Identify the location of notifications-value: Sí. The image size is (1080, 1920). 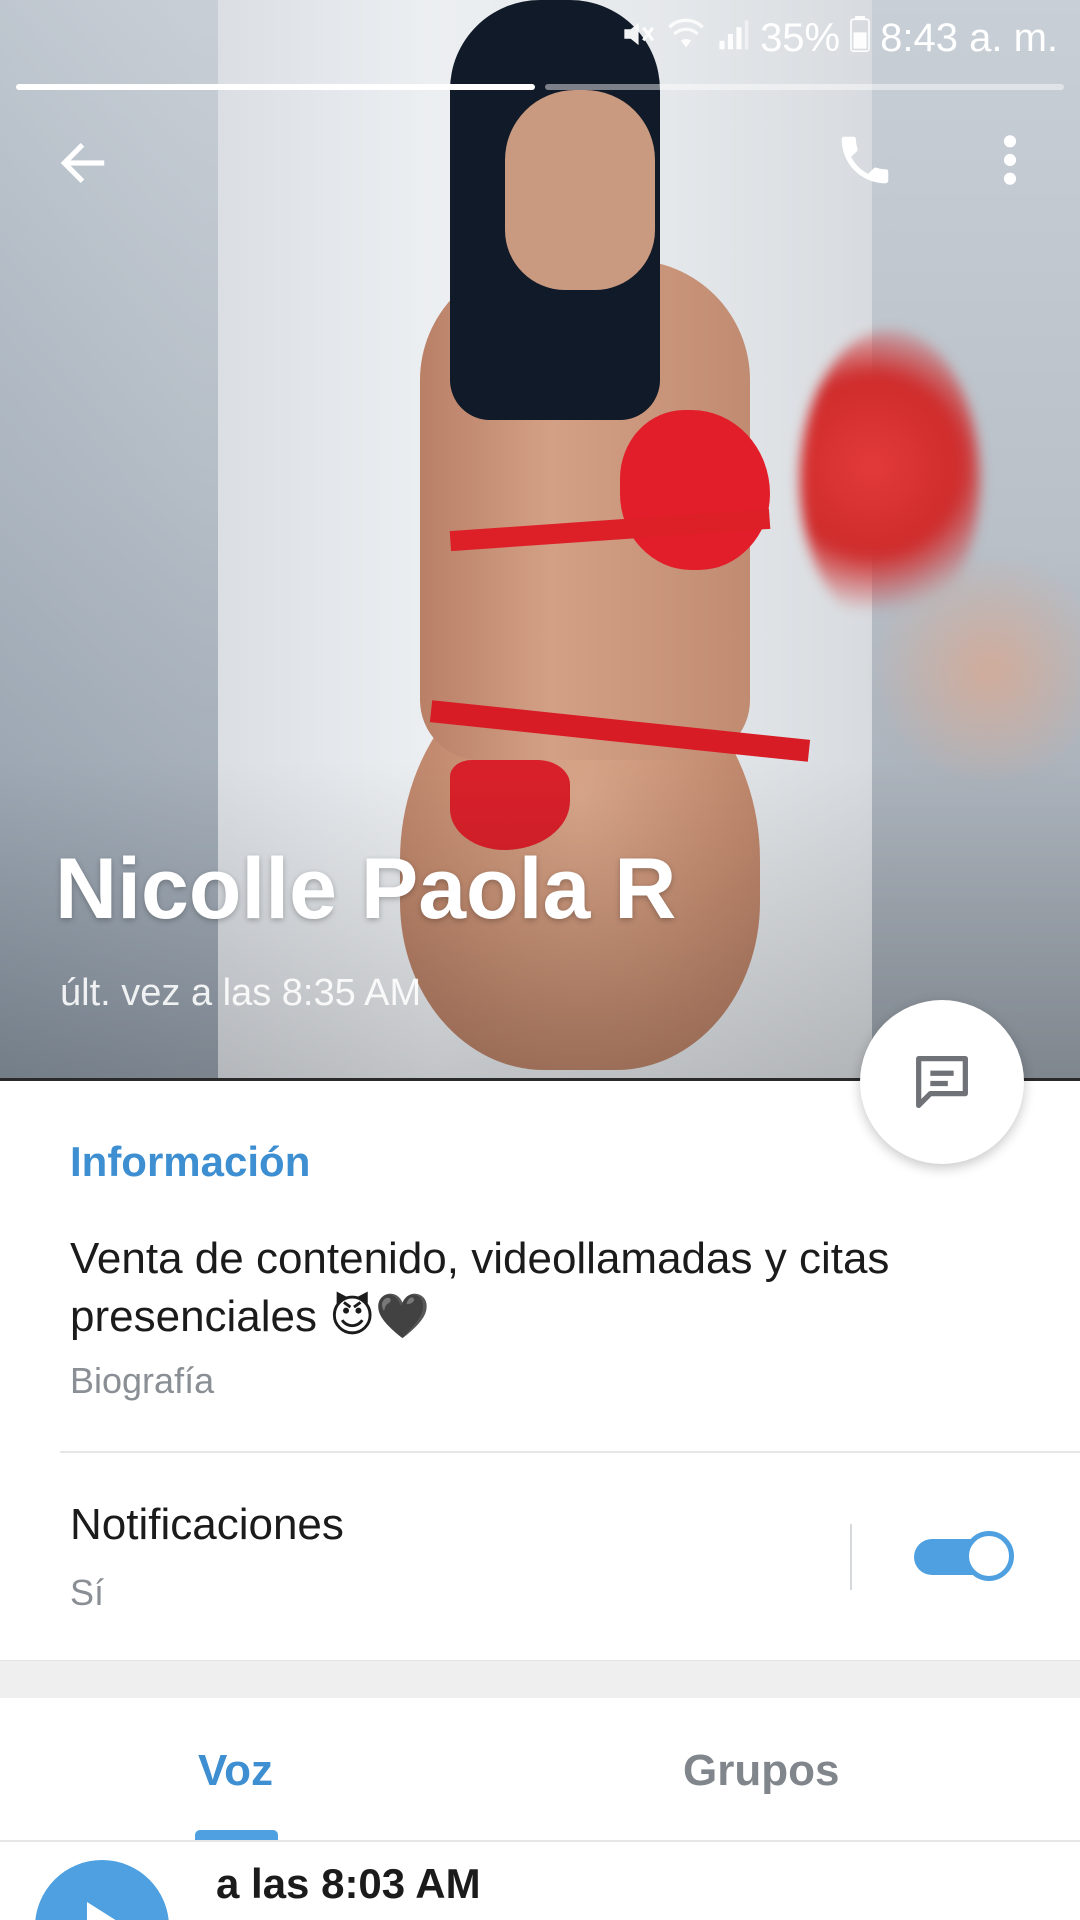
(87, 1592).